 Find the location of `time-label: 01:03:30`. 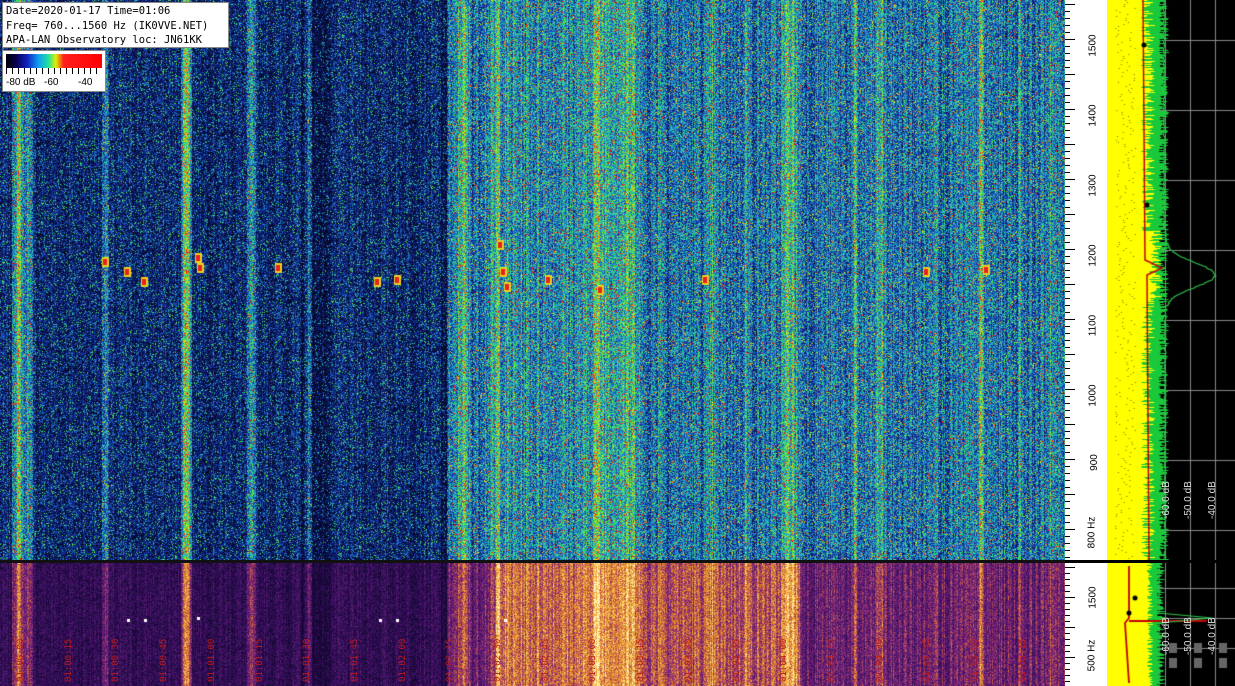

time-label: 01:03:30 is located at coordinates (688, 660).